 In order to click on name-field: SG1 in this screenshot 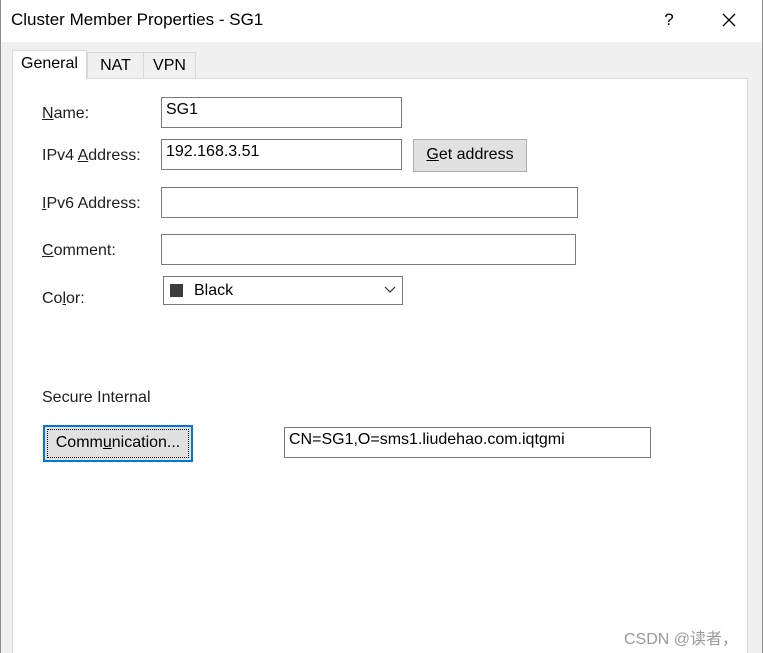, I will do `click(281, 112)`.